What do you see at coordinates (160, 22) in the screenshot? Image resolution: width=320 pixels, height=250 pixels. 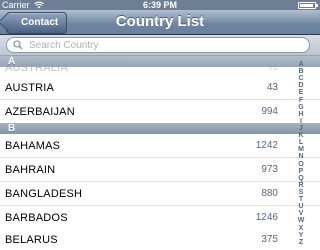 I see `navigation-bar: Country List Contact` at bounding box center [160, 22].